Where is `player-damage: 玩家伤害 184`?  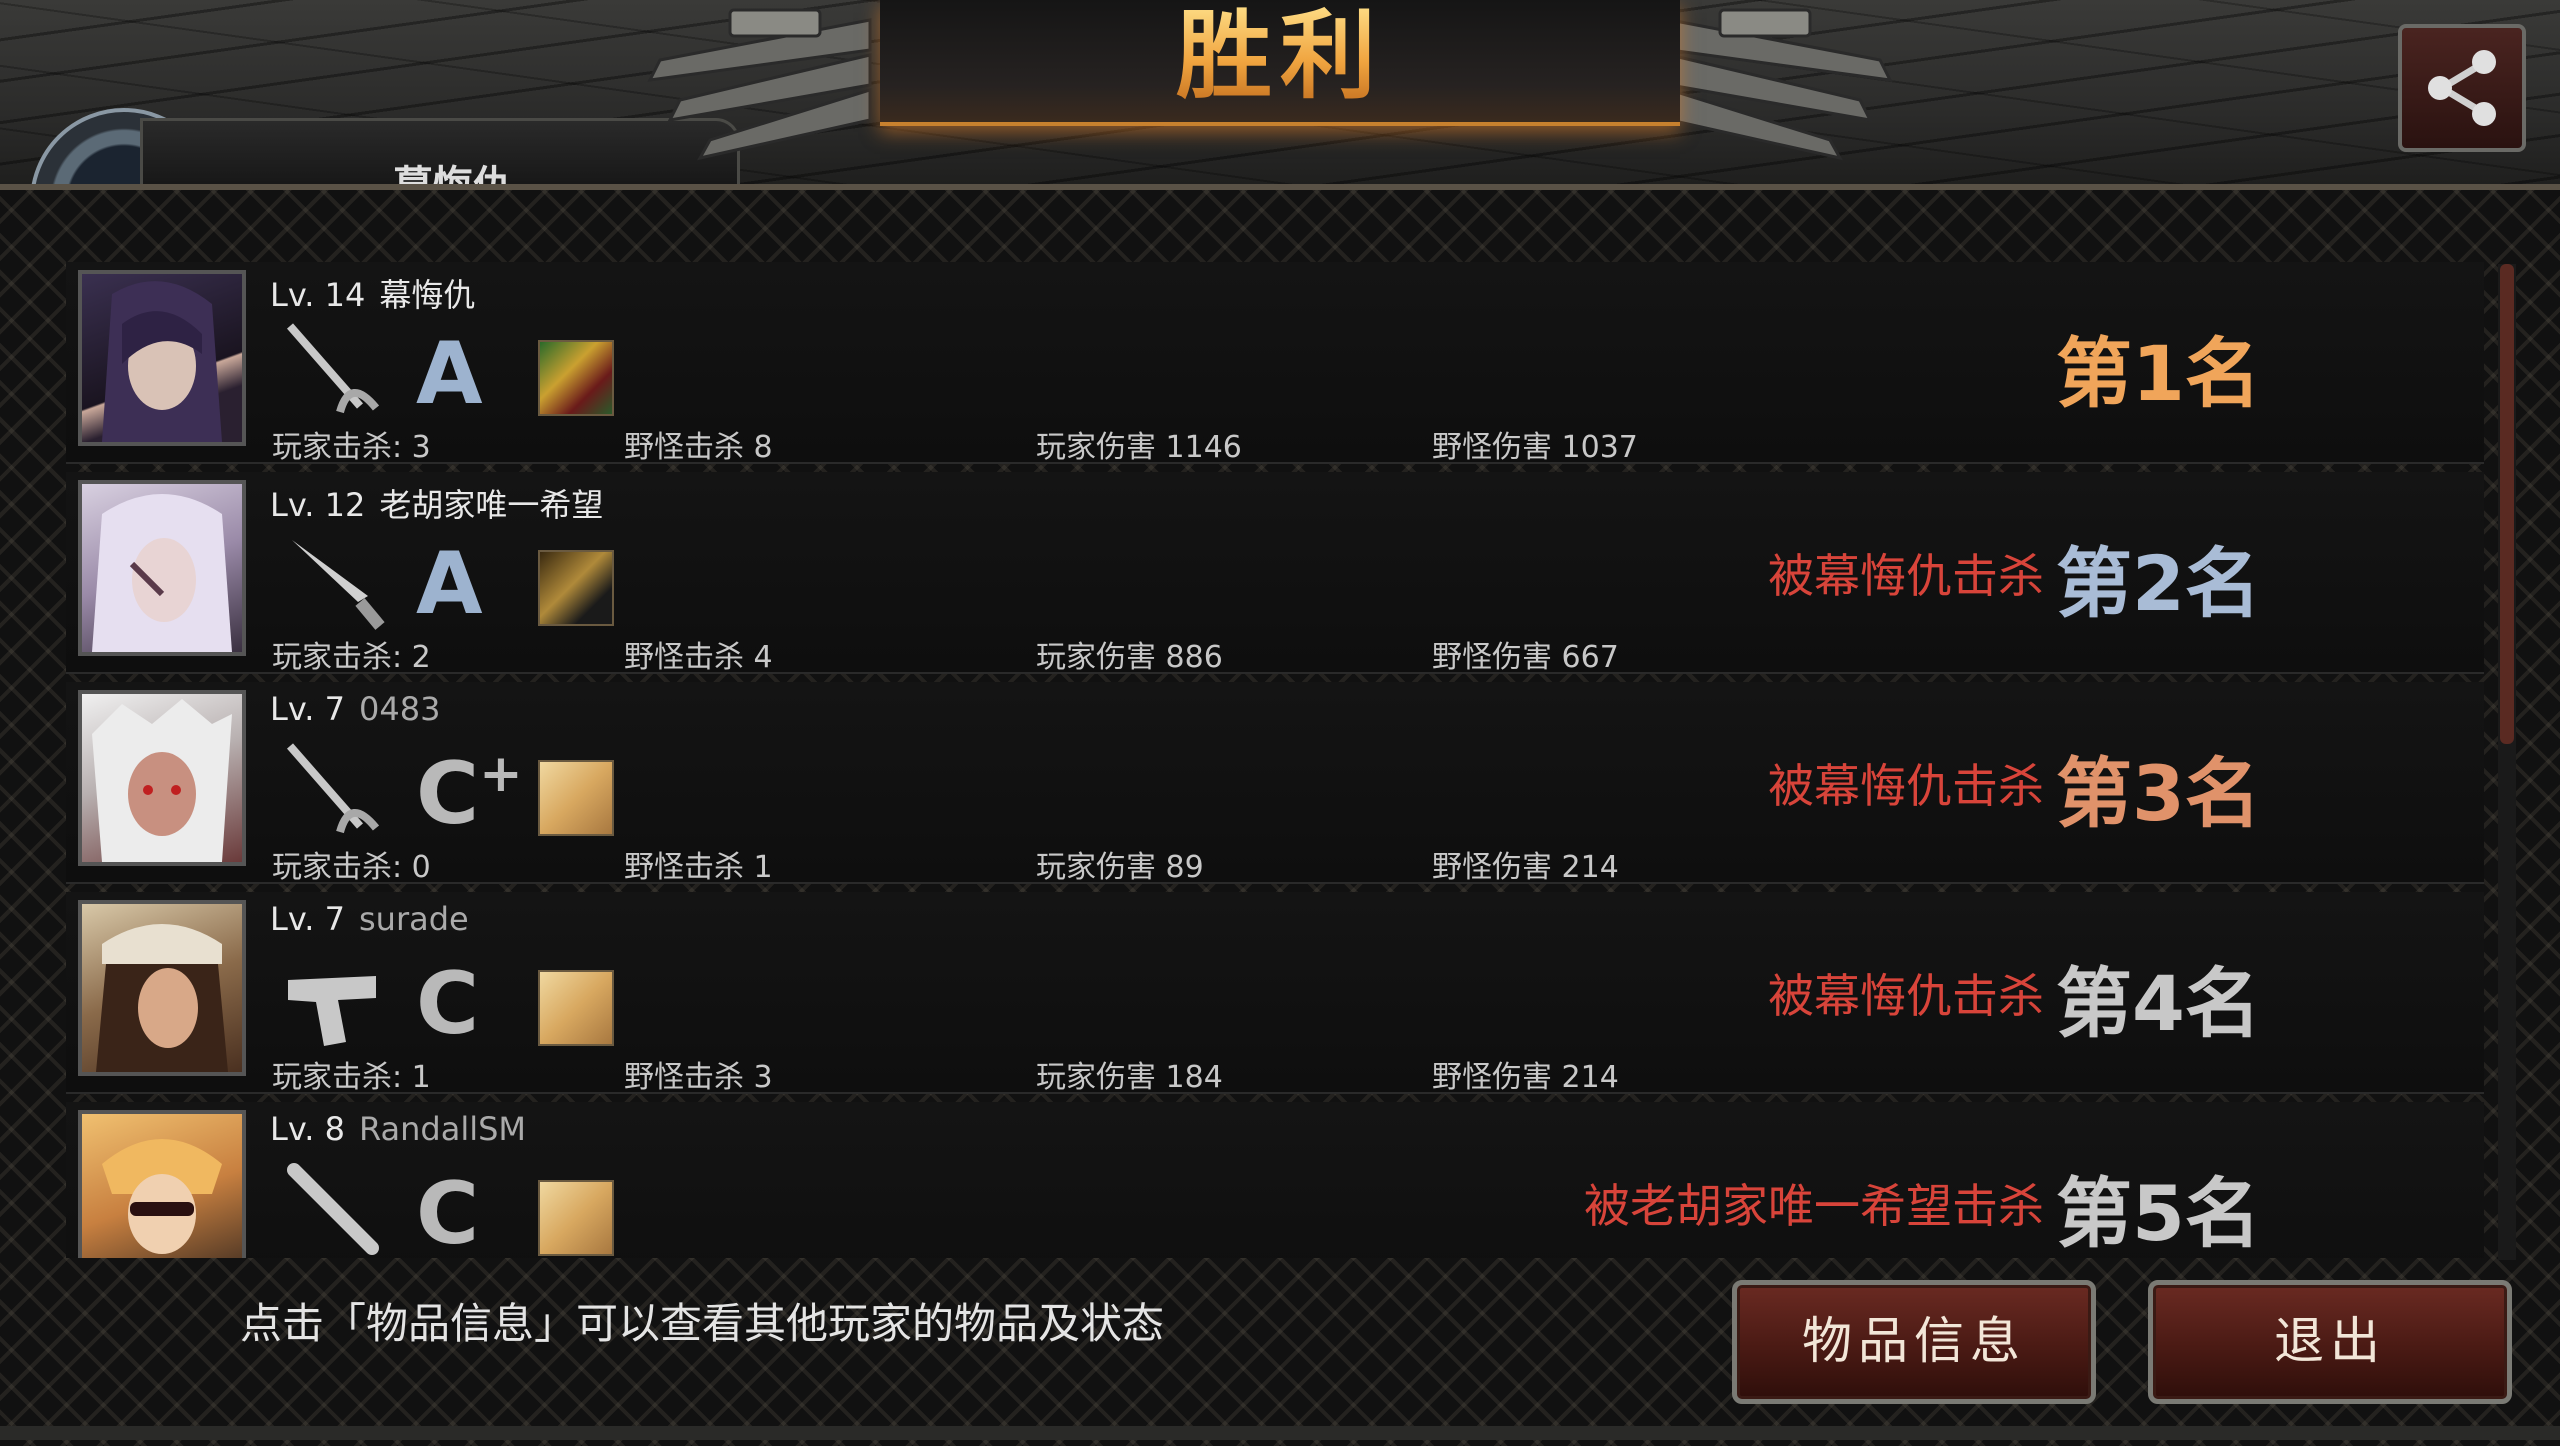
player-damage: 玩家伤害 184 is located at coordinates (1129, 1077).